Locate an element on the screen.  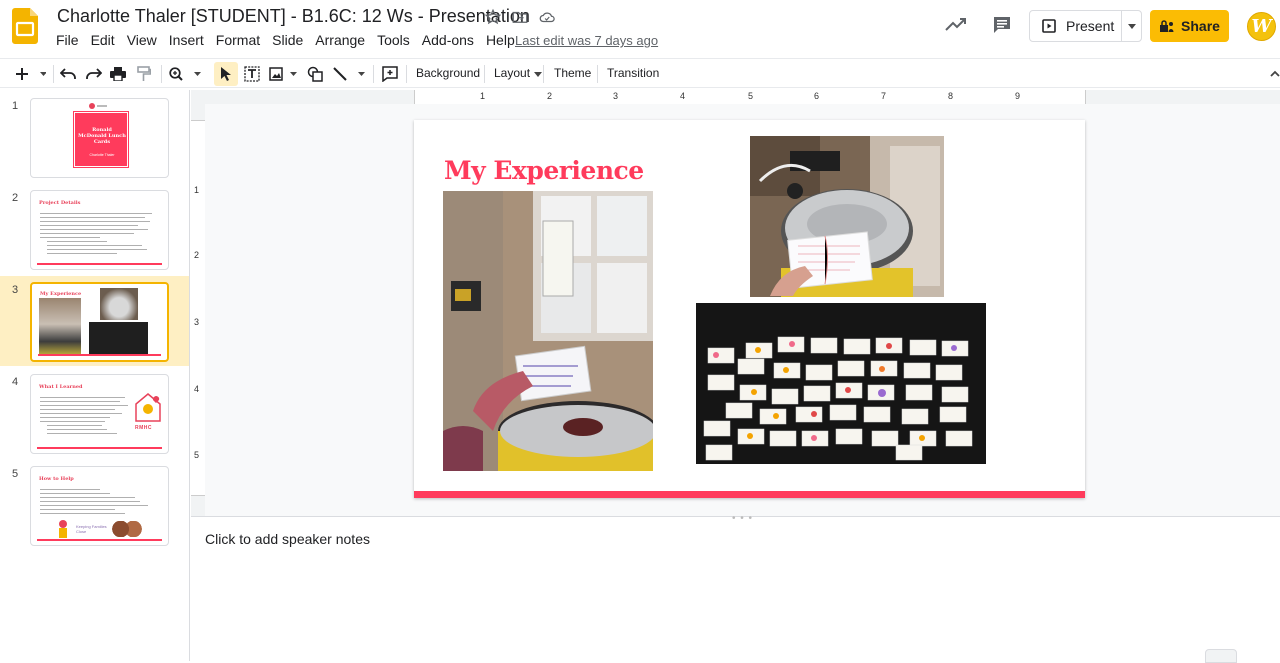
lunch-cards-board-photo is located at coordinates (841, 383).